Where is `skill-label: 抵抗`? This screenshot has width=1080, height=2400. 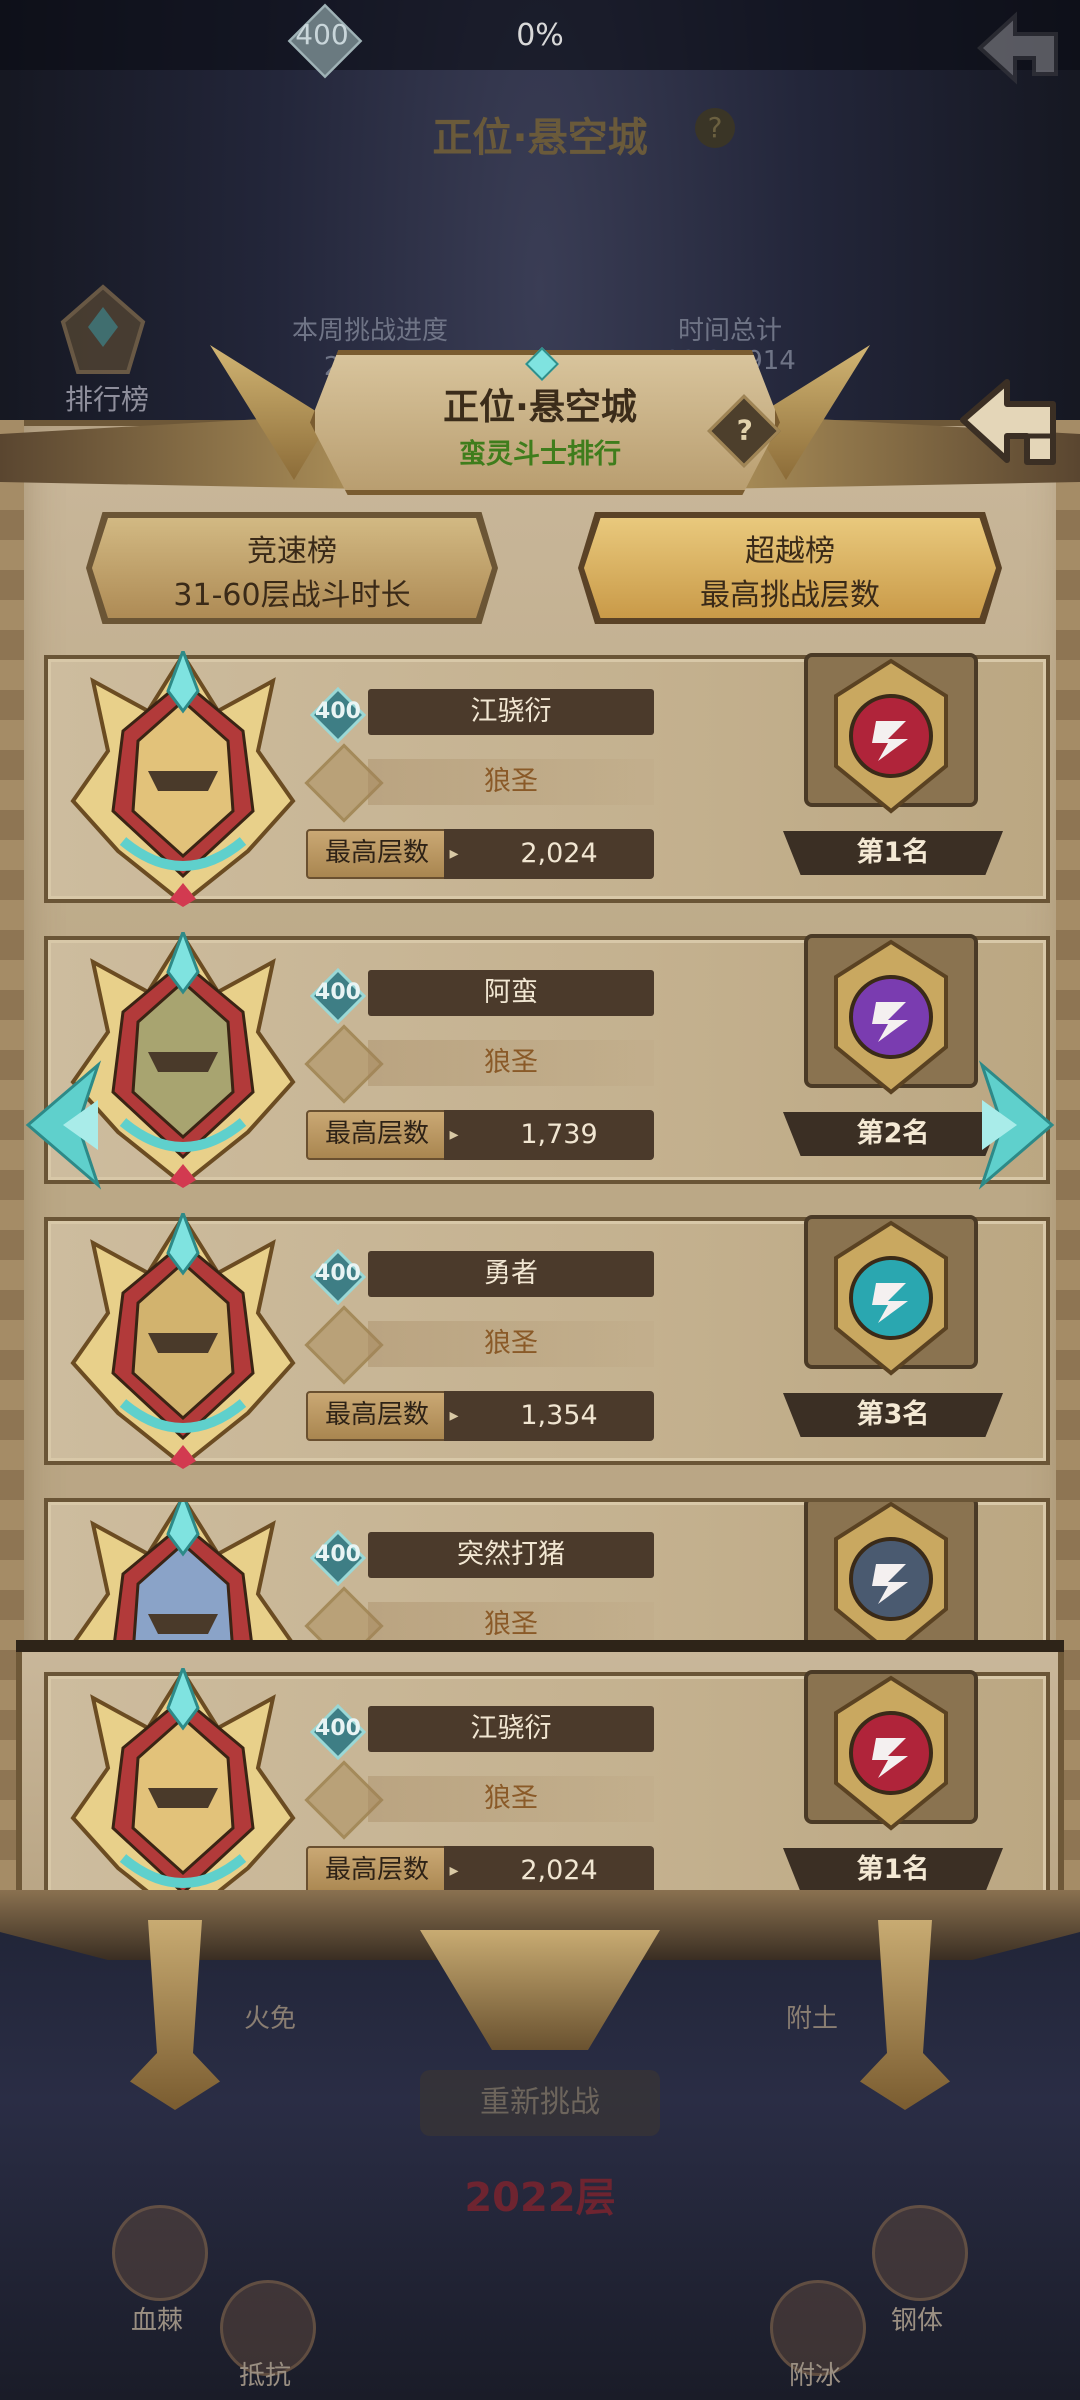
skill-label: 抵抗 is located at coordinates (264, 2376).